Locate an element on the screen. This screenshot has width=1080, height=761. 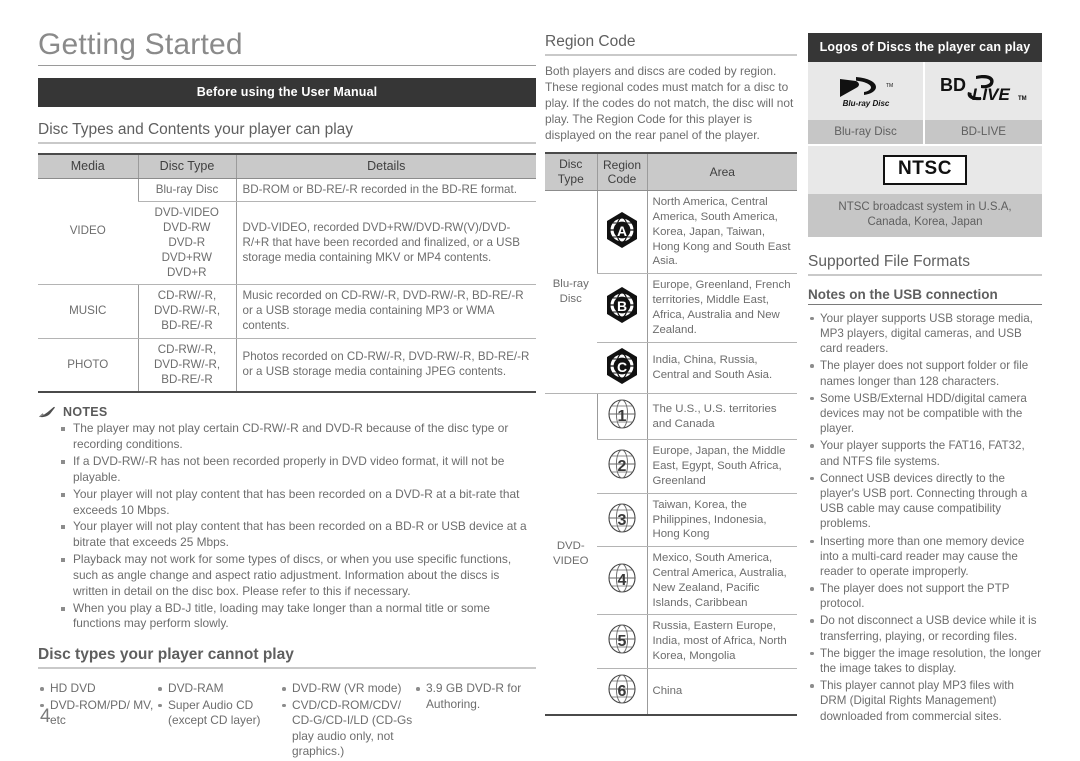
cannot-play-column-1: HD DVD DVD-ROM/PD/ MV, etc is located at coordinates (97, 720).